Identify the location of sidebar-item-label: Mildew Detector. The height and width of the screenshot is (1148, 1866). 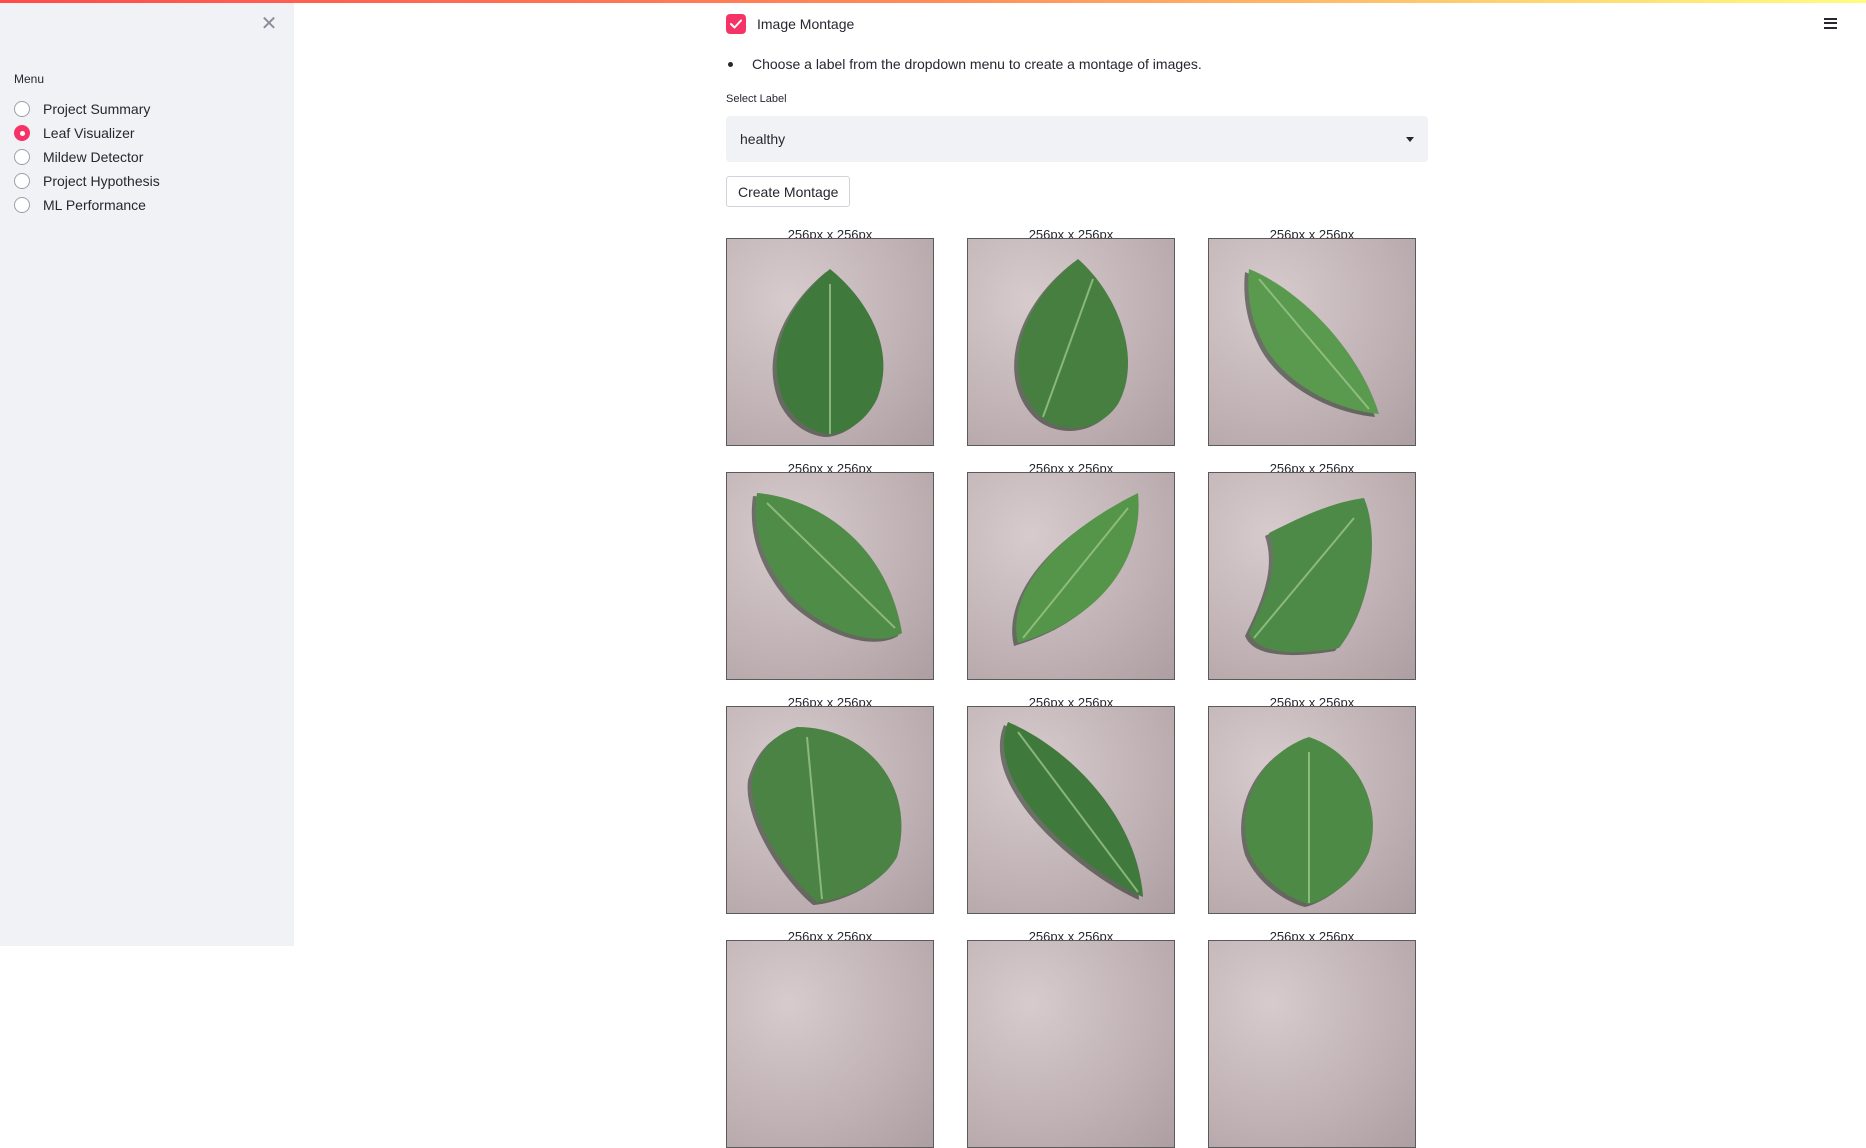
(93, 157).